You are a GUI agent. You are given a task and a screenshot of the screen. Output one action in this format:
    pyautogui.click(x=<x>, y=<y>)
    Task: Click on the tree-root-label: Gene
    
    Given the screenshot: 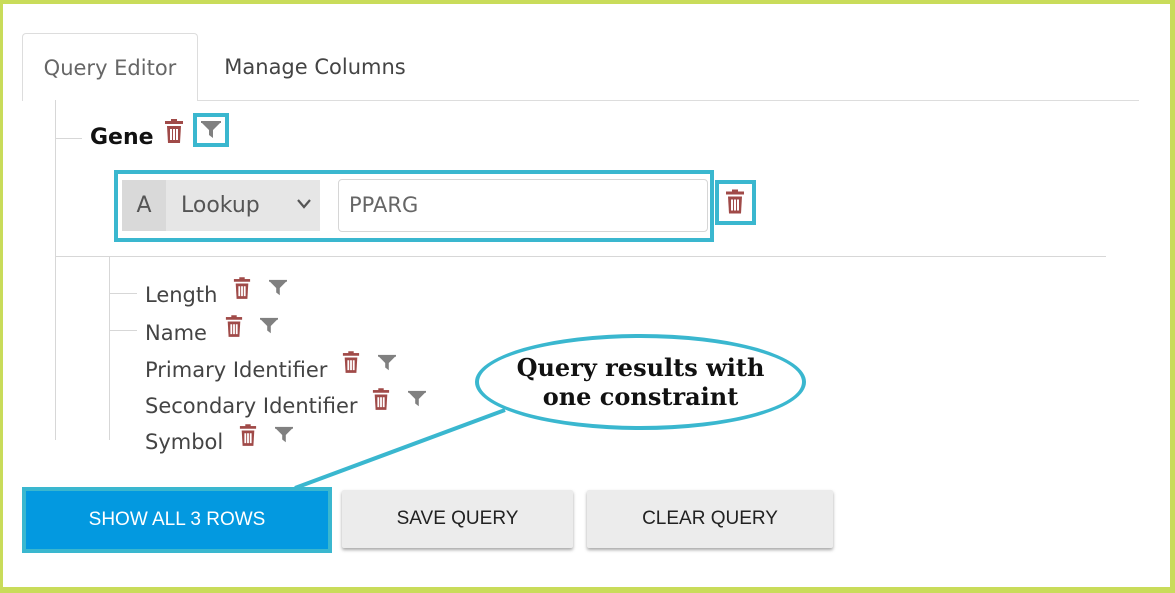 What is the action you would take?
    pyautogui.click(x=122, y=137)
    